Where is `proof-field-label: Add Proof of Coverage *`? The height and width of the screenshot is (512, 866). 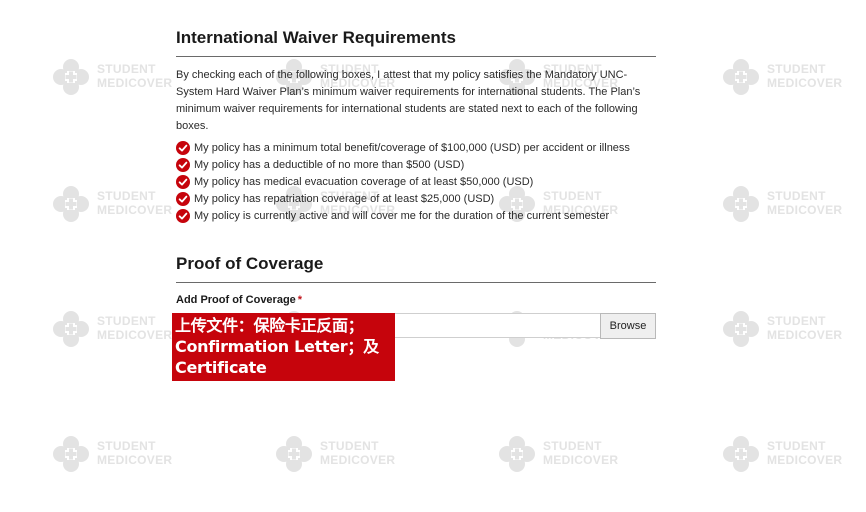
proof-field-label: Add Proof of Coverage * is located at coordinates (239, 300).